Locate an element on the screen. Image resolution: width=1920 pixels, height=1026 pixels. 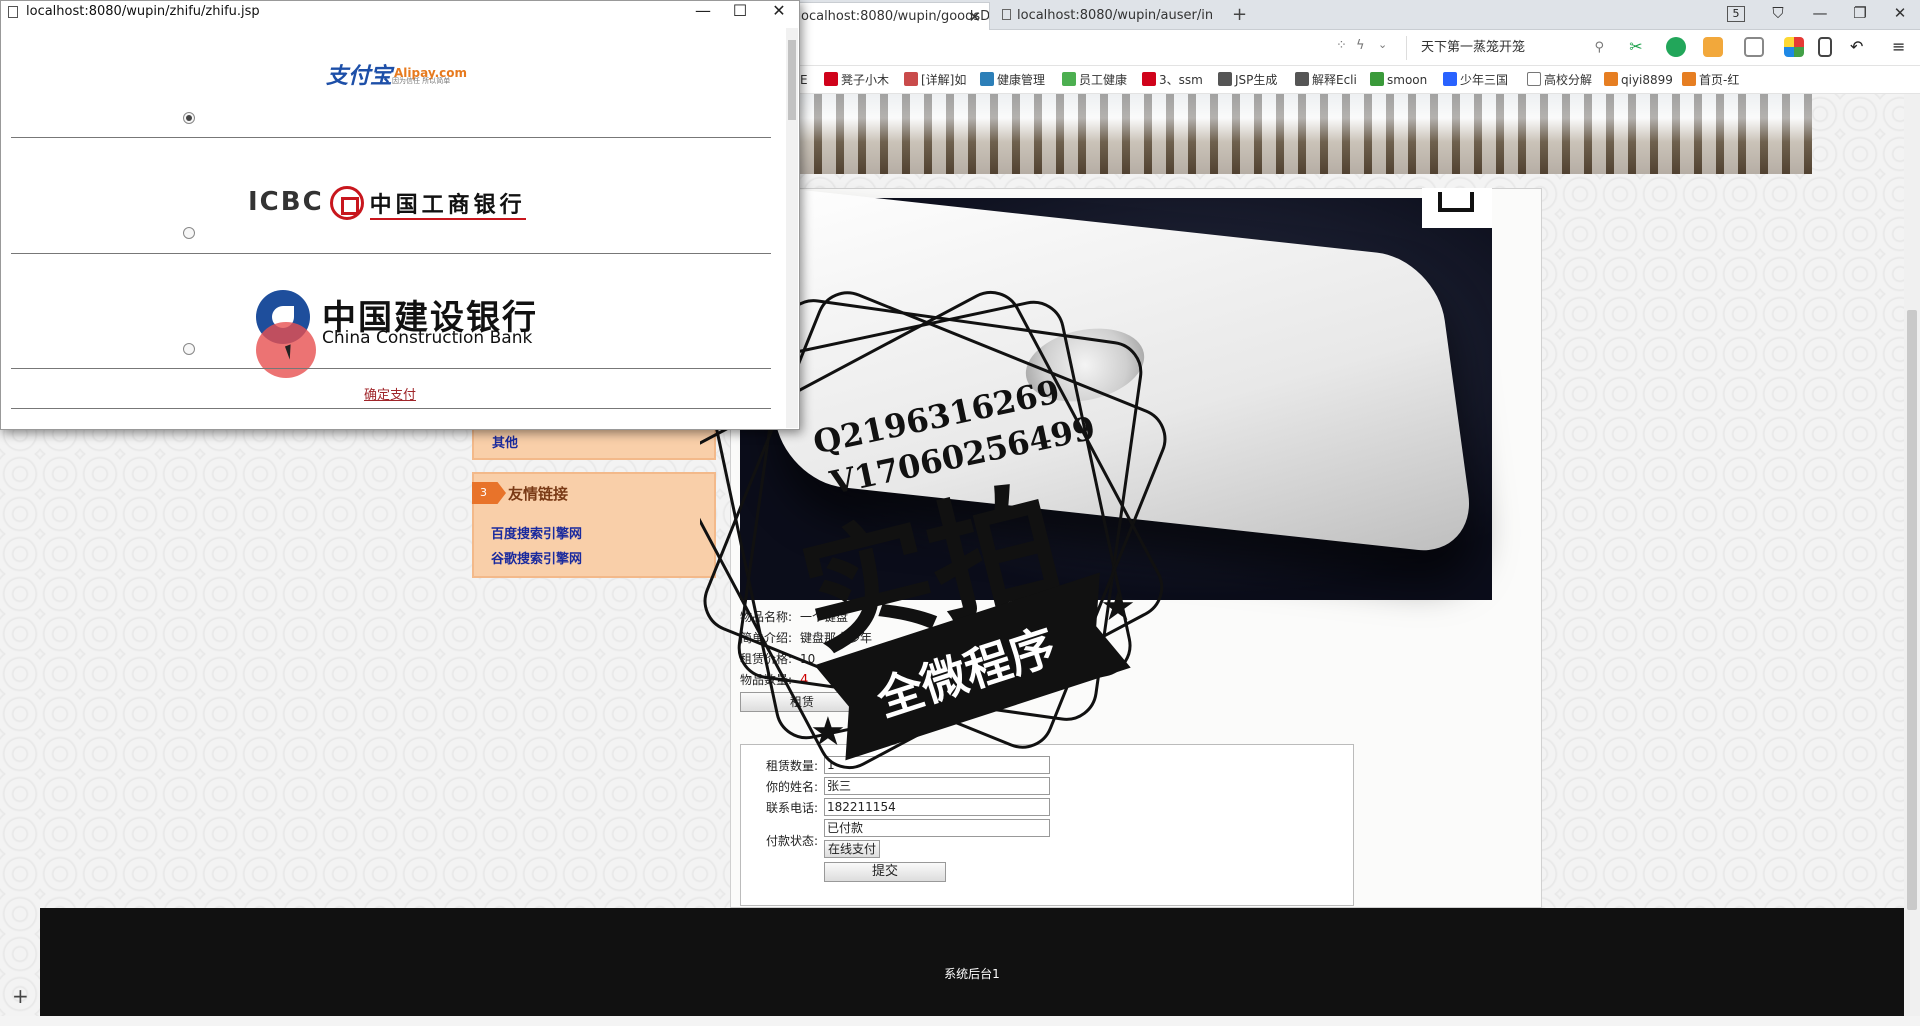
tablet-icon is located at coordinates (1825, 47).